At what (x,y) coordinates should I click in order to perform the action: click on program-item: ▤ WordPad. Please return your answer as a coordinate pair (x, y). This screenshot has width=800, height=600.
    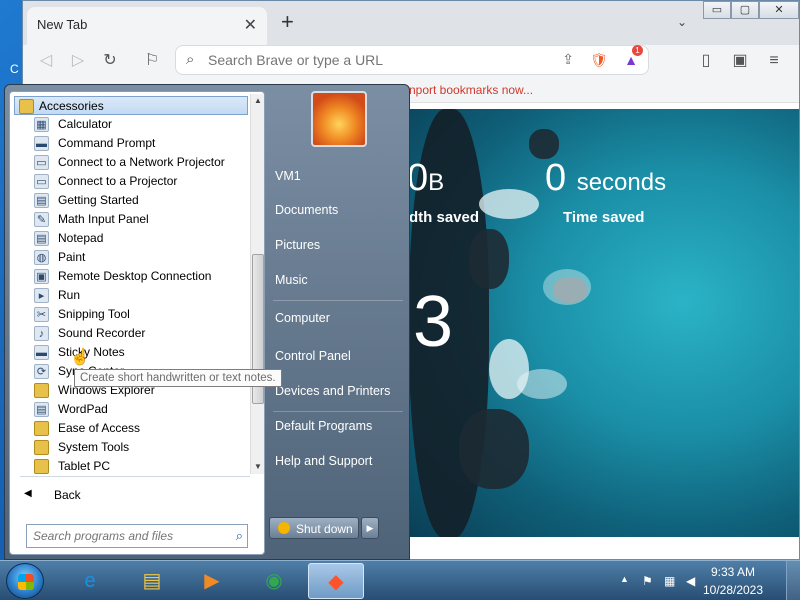
    Looking at the image, I should click on (130, 409).